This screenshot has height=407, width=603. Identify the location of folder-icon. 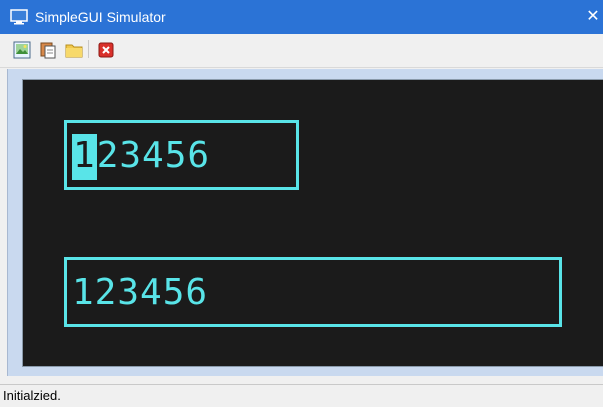
(74, 50).